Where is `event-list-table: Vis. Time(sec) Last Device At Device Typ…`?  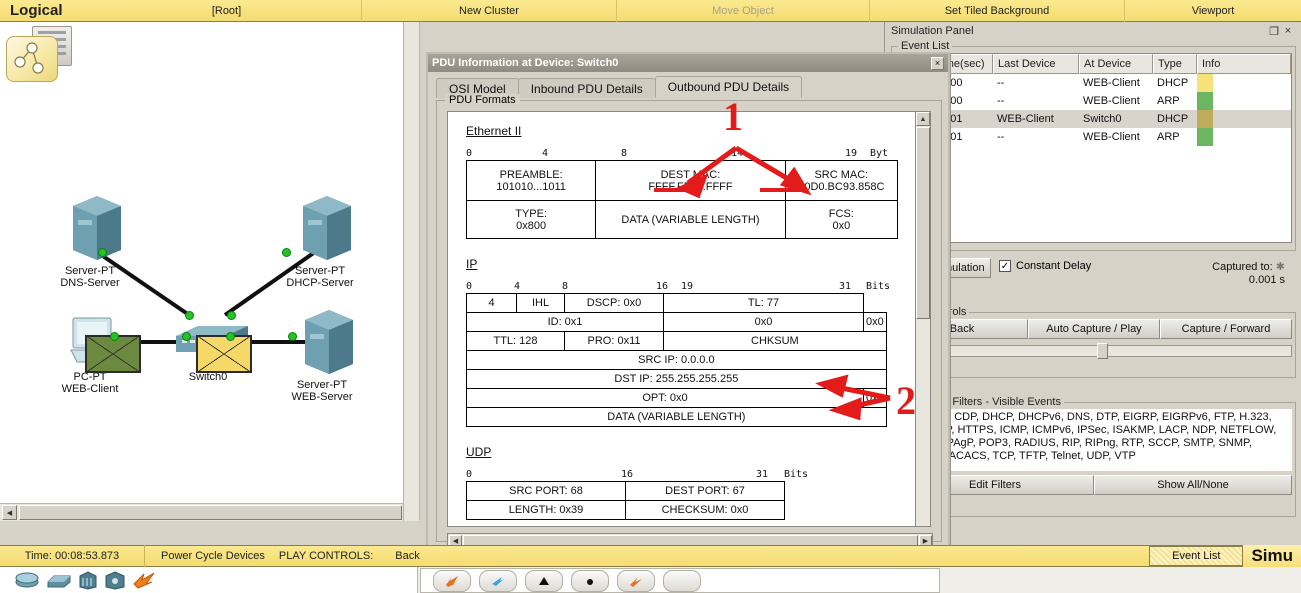 event-list-table: Vis. Time(sec) Last Device At Device Typ… is located at coordinates (1094, 148).